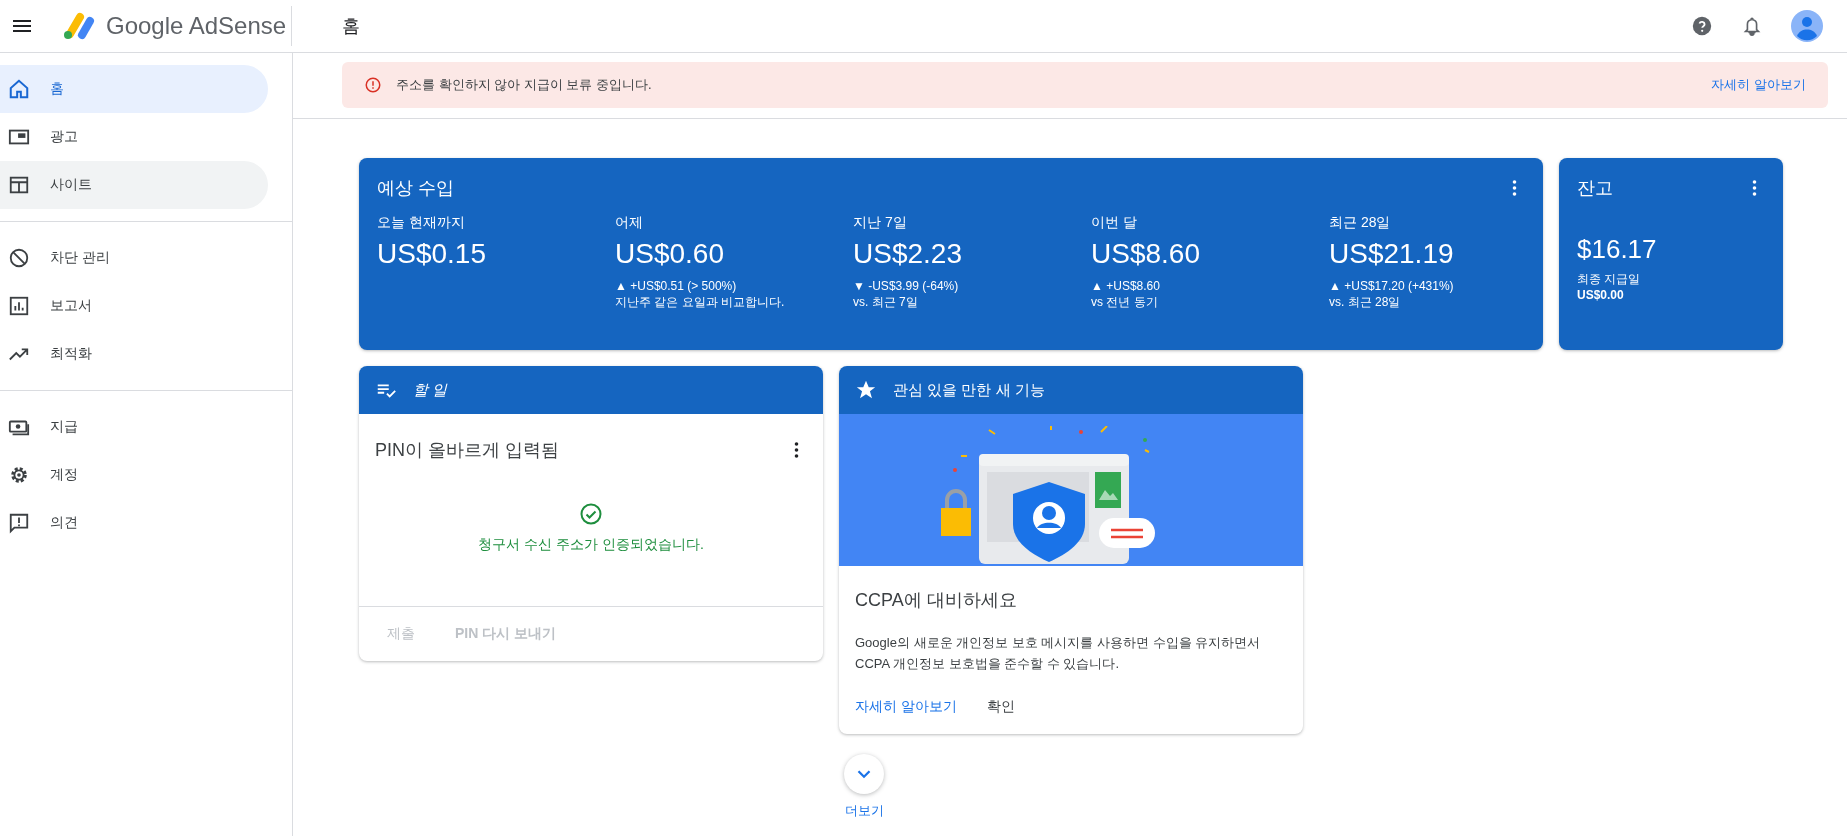 This screenshot has height=836, width=1847. What do you see at coordinates (906, 286) in the screenshot?
I see `metric-change: ▼ -US$3.99 (-64%)` at bounding box center [906, 286].